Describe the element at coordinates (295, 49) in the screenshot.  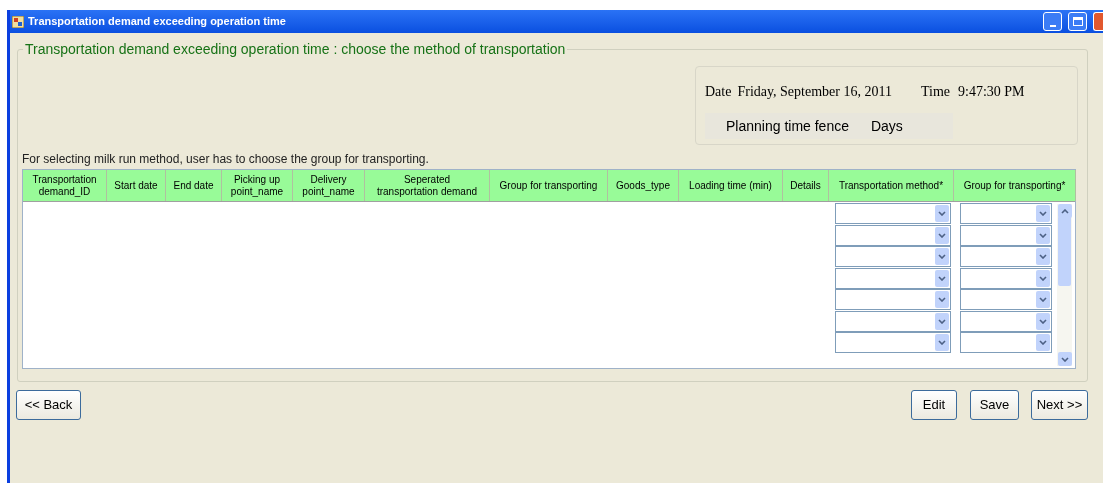
I see `group-title: Transportation demand exceeding operation time : choose the method of transportation` at that location.